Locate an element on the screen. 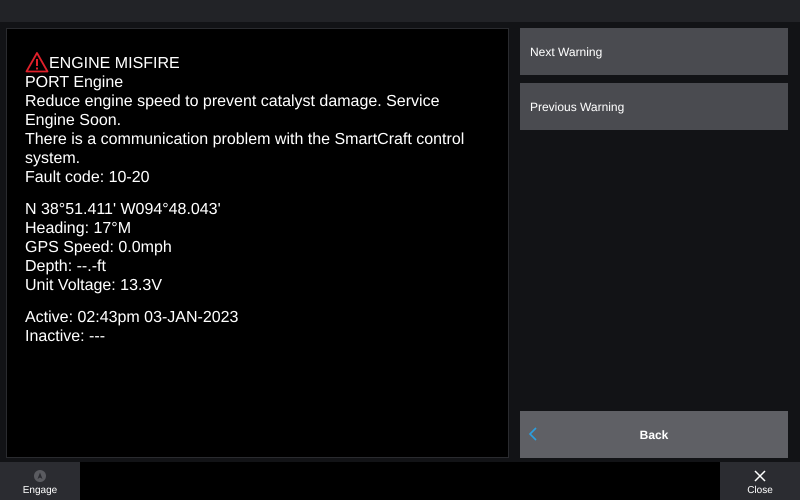 This screenshot has width=800, height=500. warning-nav-button: Previous Warning is located at coordinates (654, 106).